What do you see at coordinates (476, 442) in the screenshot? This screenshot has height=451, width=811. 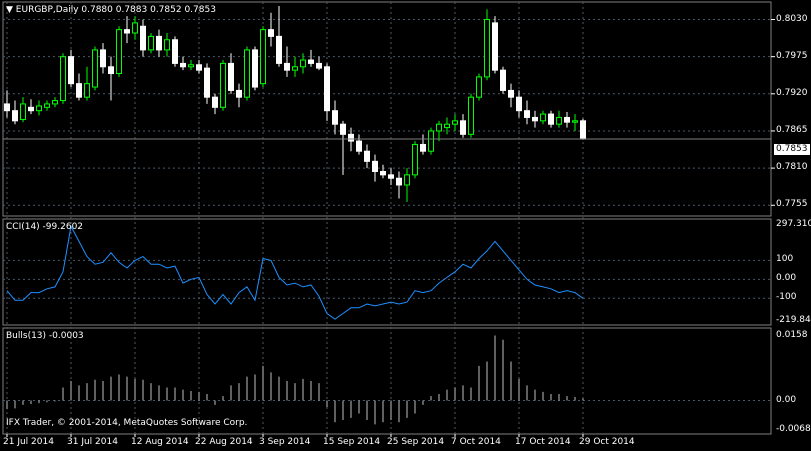 I see `time-axis-label: 7 Oct 2014` at bounding box center [476, 442].